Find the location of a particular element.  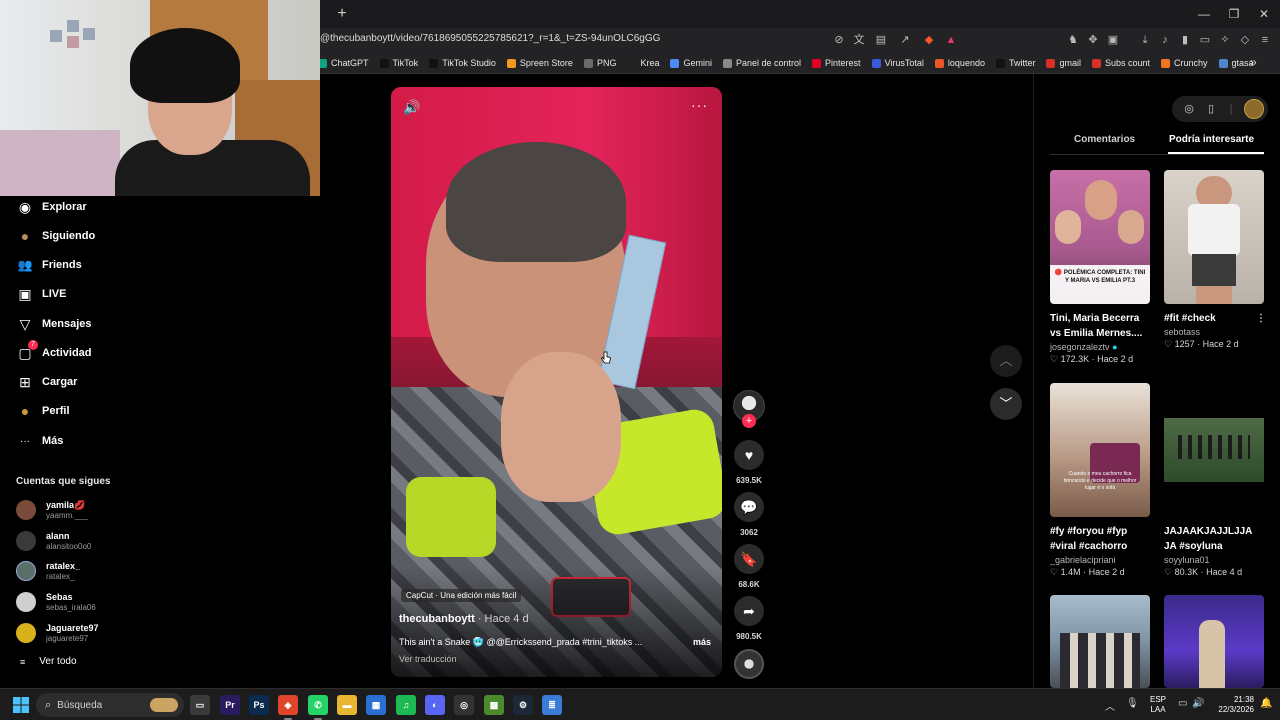

followed-account: Jaguarete97 jaguarete97 is located at coordinates (57, 633).